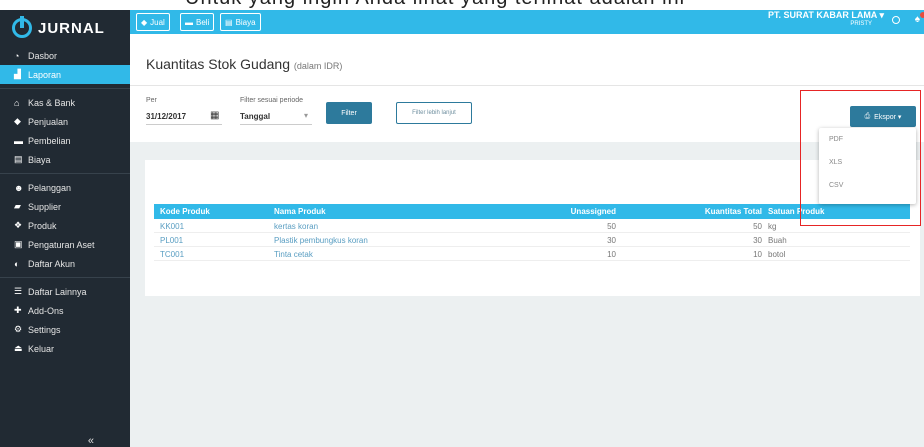 The image size is (924, 447). Describe the element at coordinates (65, 206) in the screenshot. I see `sidebar-item-supplier: ▰ Supplier` at that location.